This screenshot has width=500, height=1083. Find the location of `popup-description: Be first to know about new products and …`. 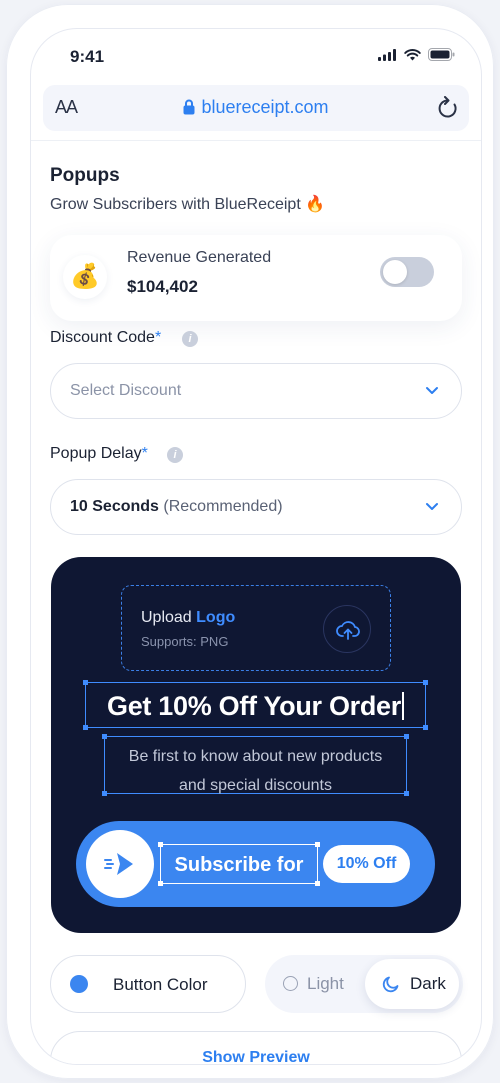

popup-description: Be first to know about new products and … is located at coordinates (255, 771).